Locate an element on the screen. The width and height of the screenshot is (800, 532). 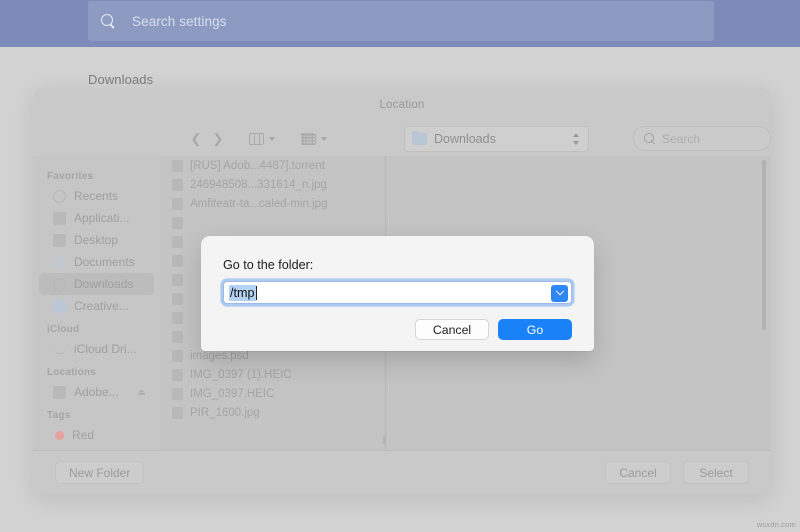
list-item: 246948508...331614_n.jpg is located at coordinates (465, 184).